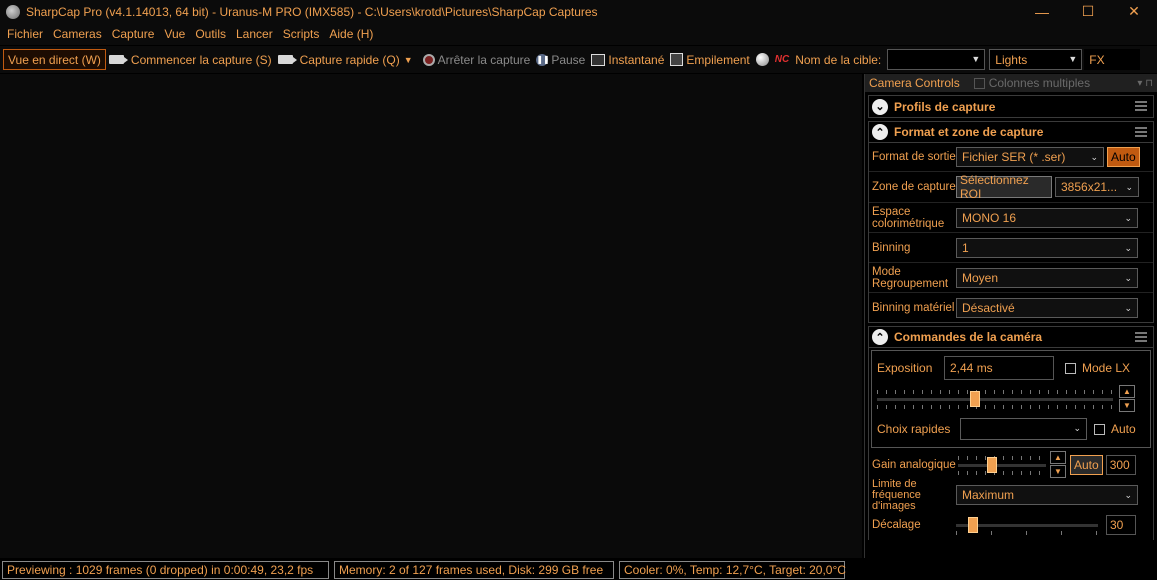 The width and height of the screenshot is (1157, 580). Describe the element at coordinates (999, 368) in the screenshot. I see `exposure-input: 2,44 ms` at that location.